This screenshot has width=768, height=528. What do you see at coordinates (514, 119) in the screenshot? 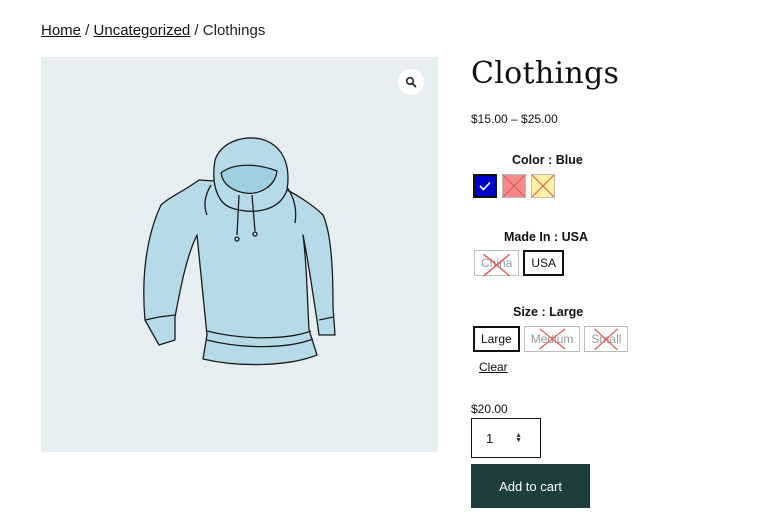
I see `price-range: $15.00 – $25.00` at bounding box center [514, 119].